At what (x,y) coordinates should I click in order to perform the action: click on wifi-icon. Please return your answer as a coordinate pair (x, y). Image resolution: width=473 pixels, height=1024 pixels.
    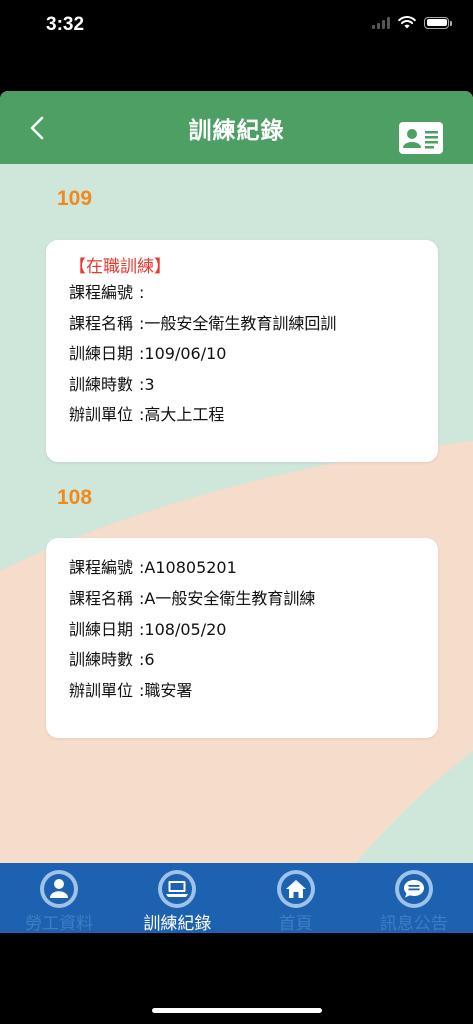
    Looking at the image, I should click on (407, 22).